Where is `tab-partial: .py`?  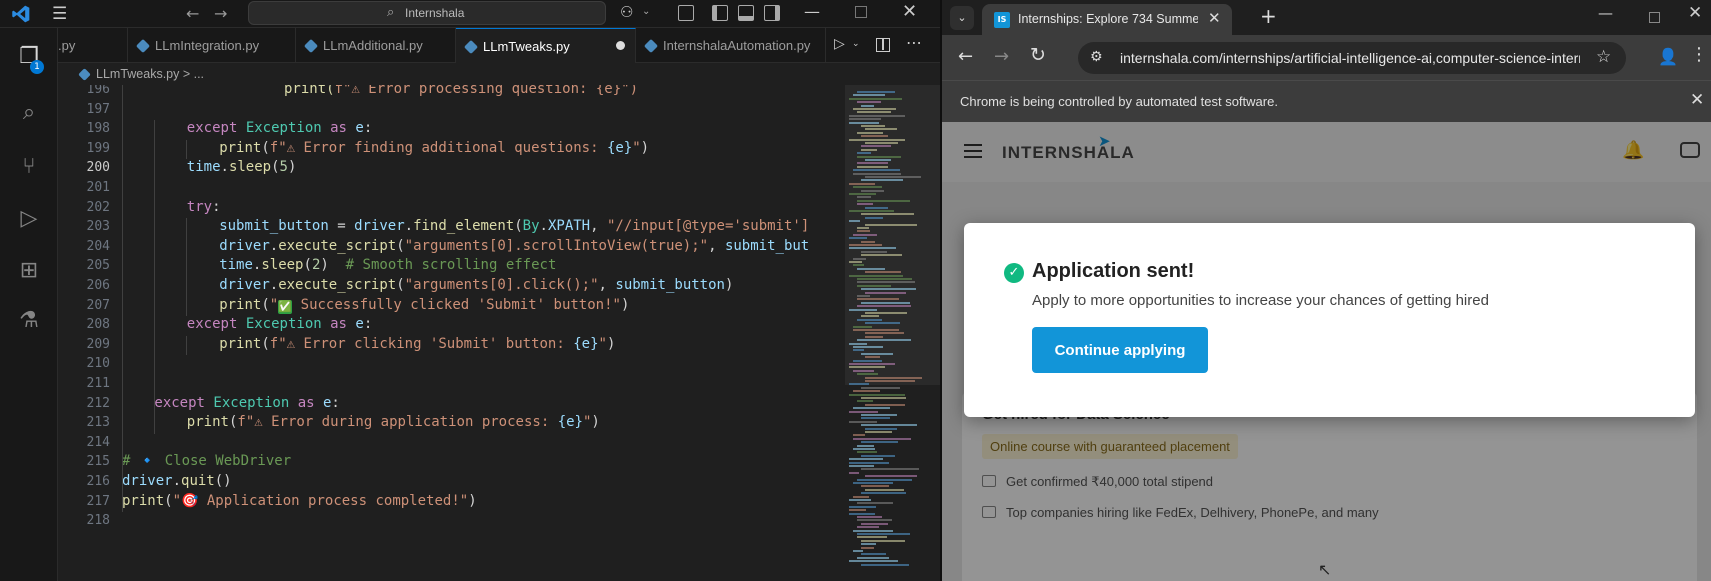 tab-partial: .py is located at coordinates (93, 45).